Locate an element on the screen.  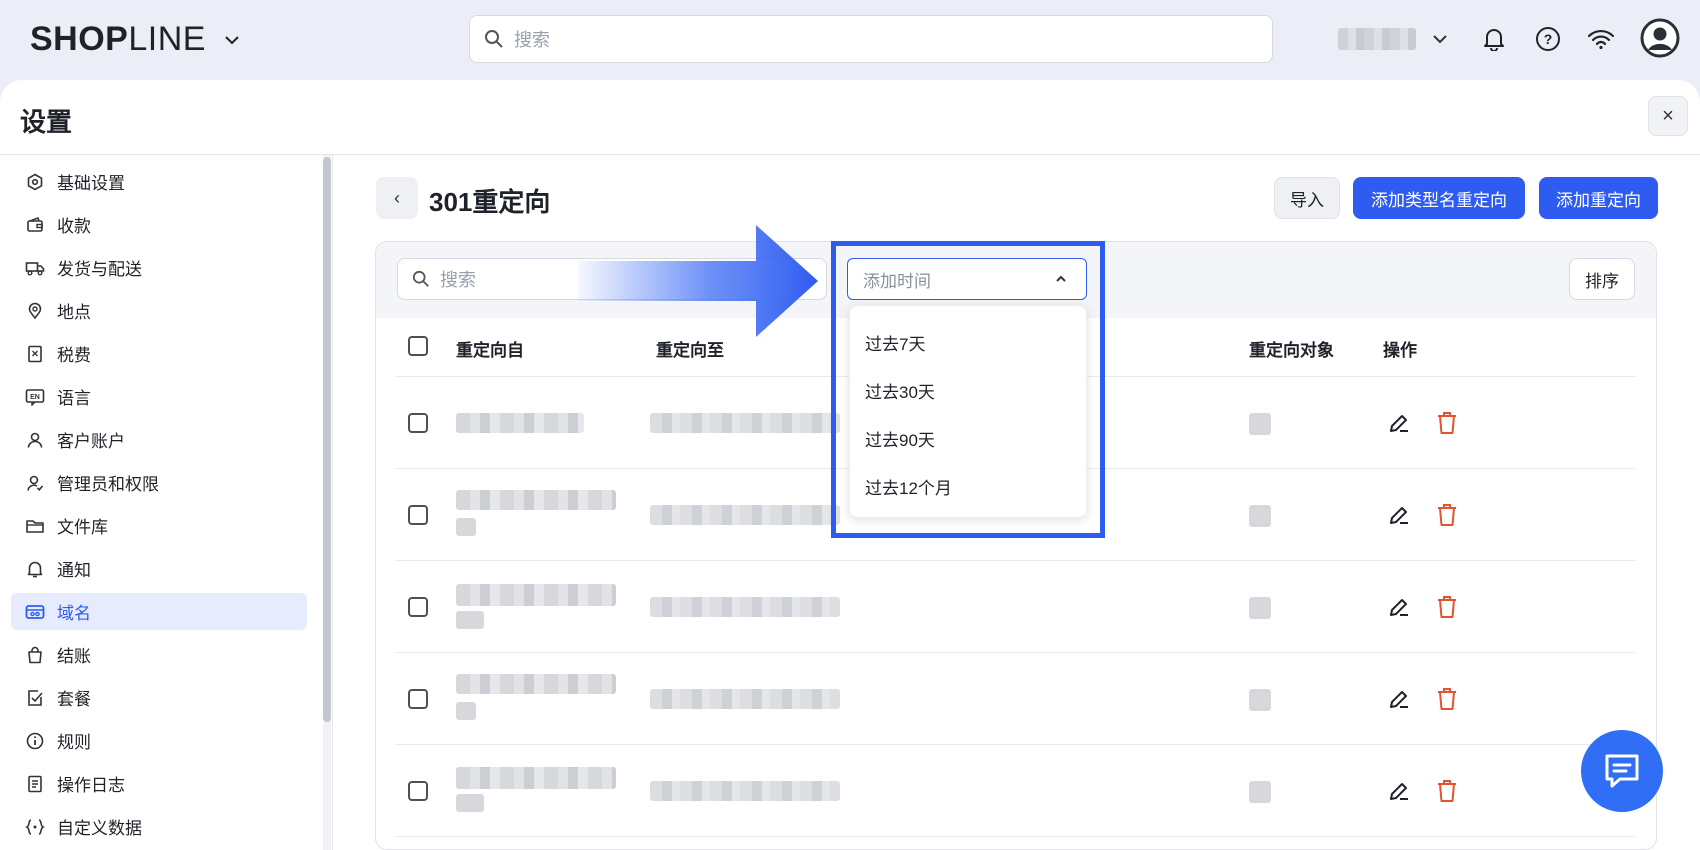
sidebar-item-files: 文件库 is located at coordinates (159, 525).